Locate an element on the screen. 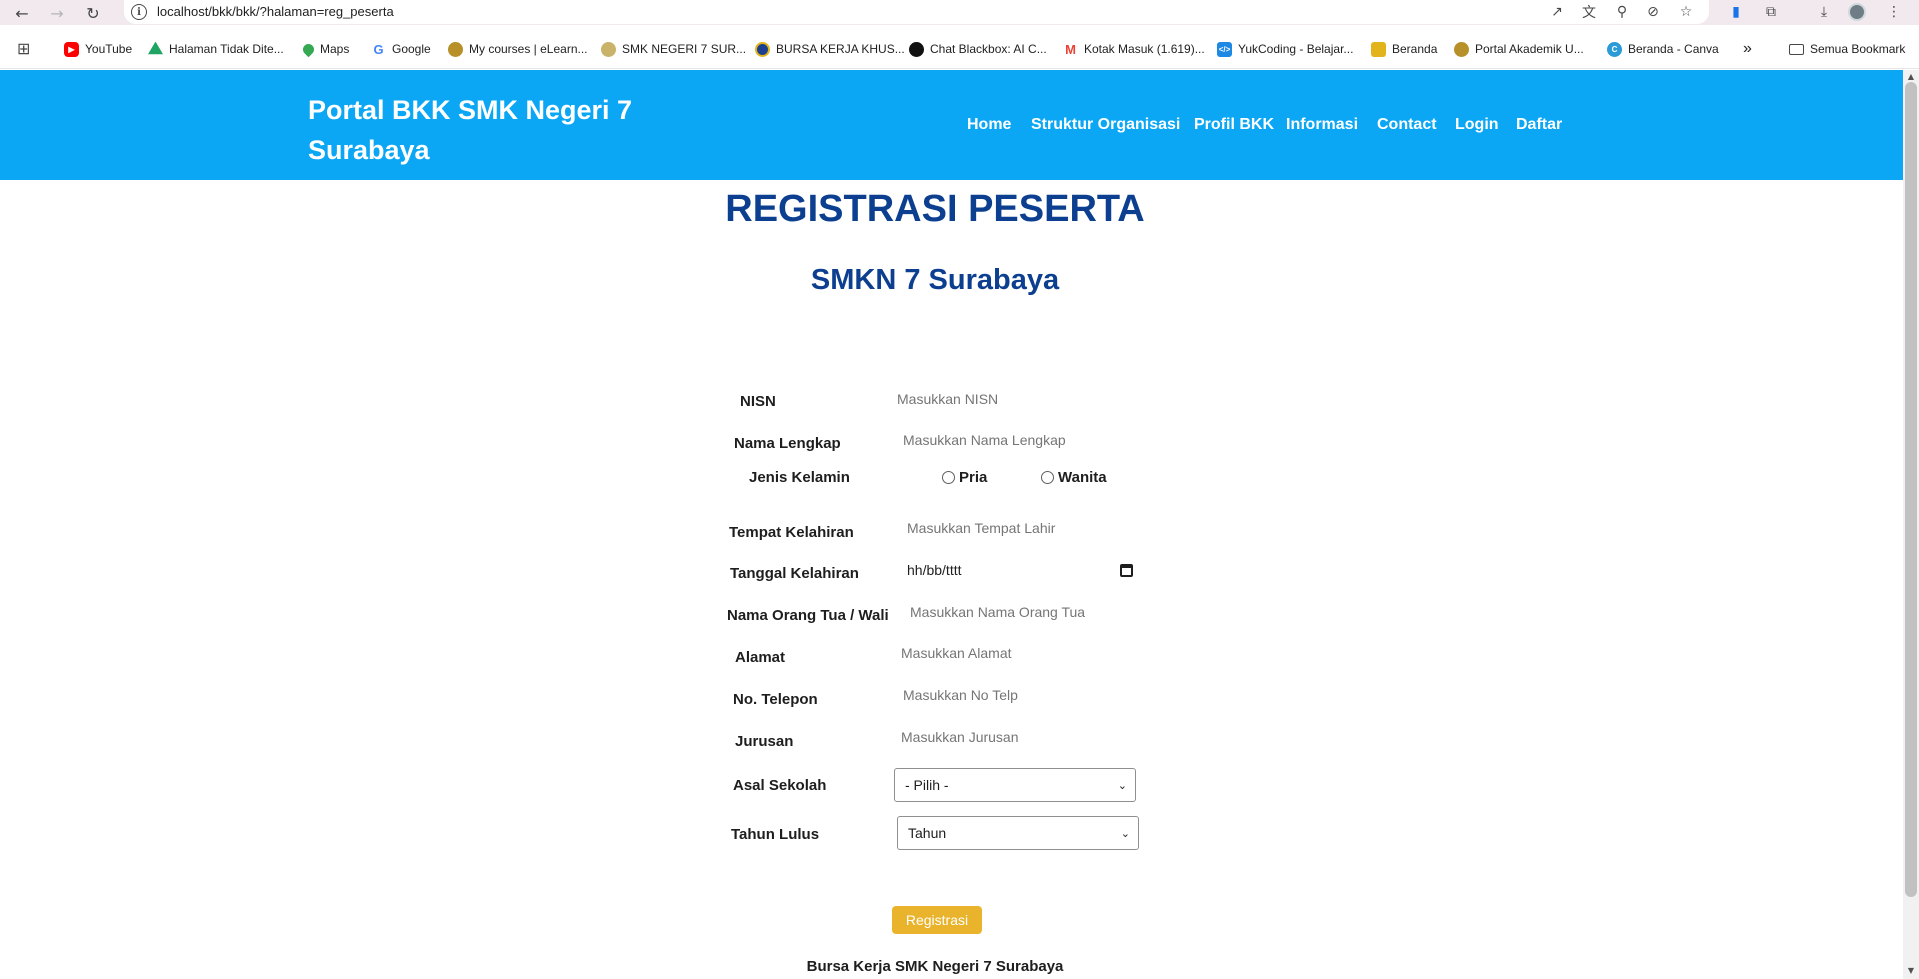  youtube-icon: ▶ is located at coordinates (71, 49).